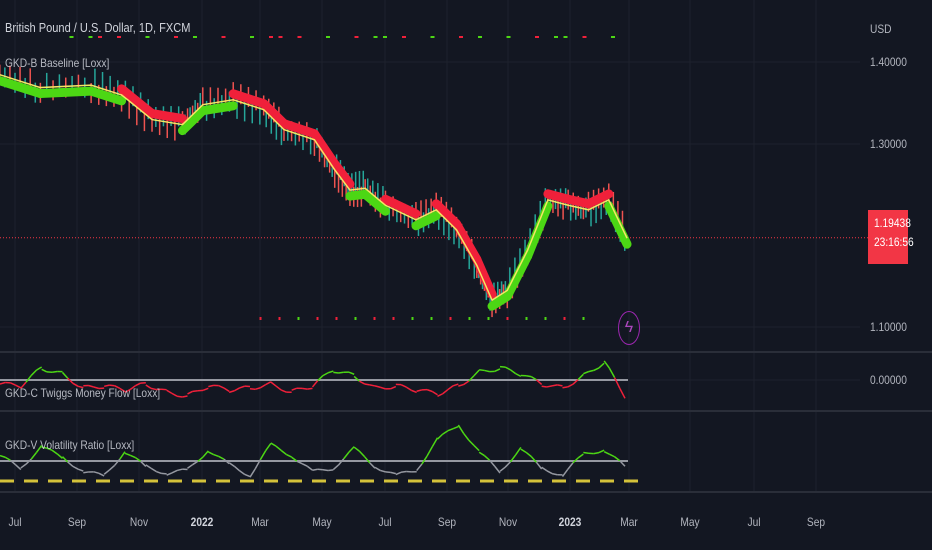  I want to click on price-label: 1.40000, so click(888, 62).